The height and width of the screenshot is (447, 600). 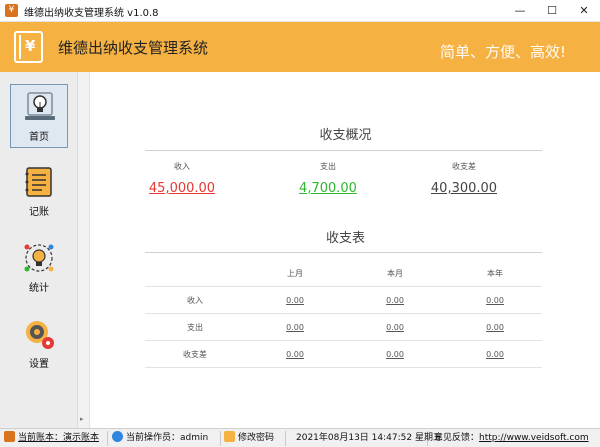 I want to click on sidebar-item-label: 设置, so click(x=39, y=364).